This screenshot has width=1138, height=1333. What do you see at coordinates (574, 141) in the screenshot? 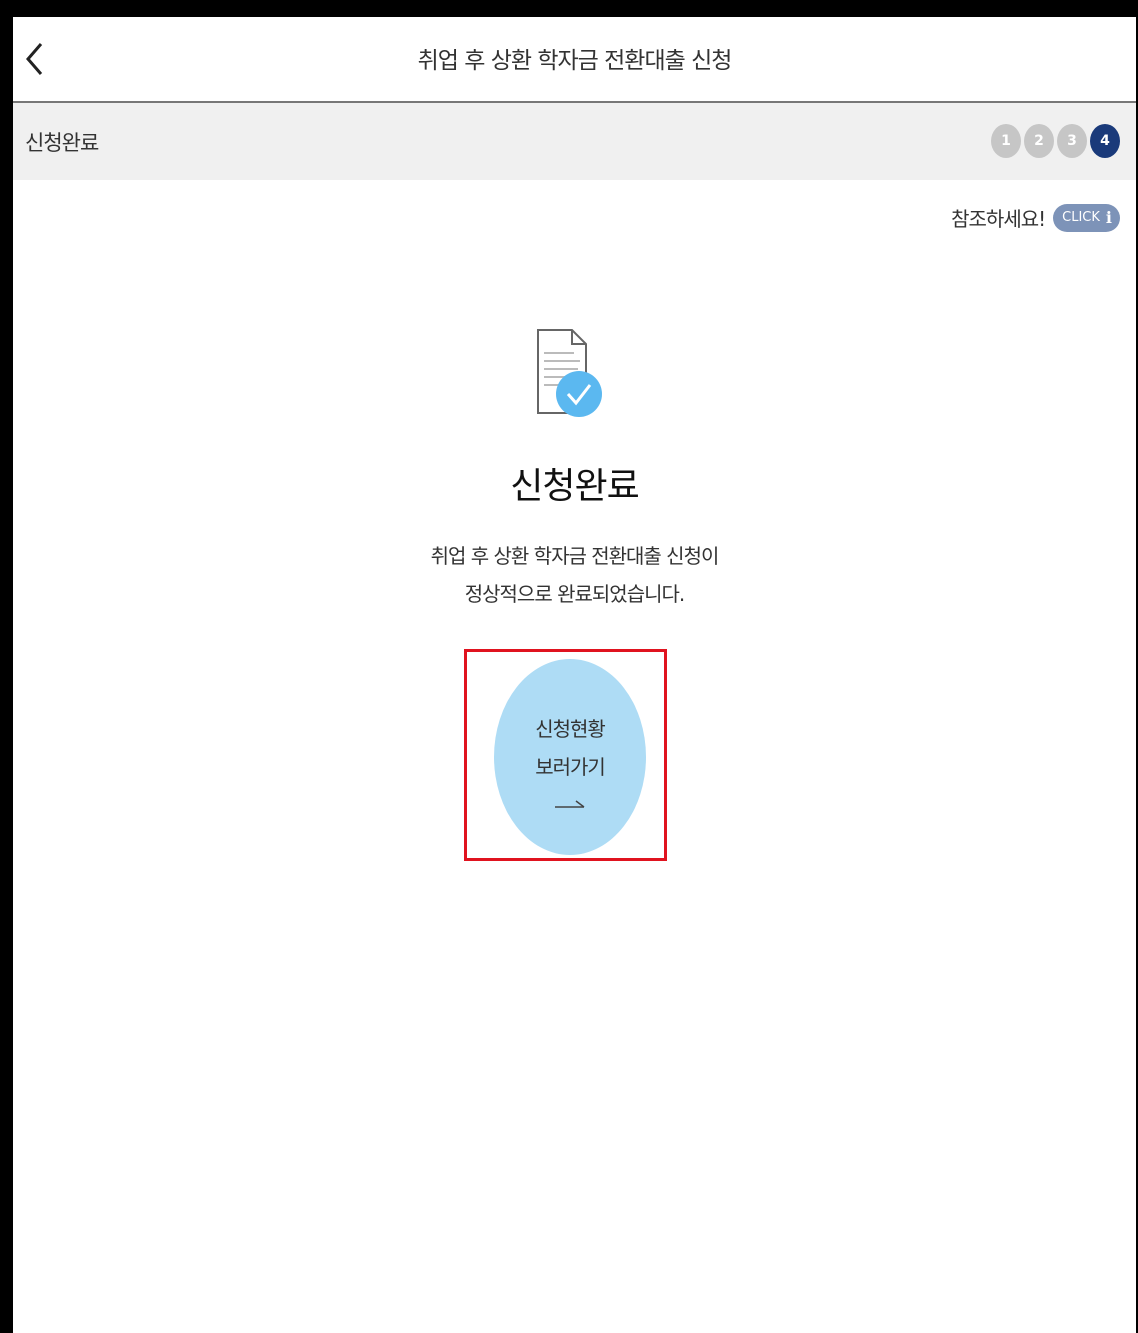
I see `step-bar: 신청완료 1 2 3 4` at bounding box center [574, 141].